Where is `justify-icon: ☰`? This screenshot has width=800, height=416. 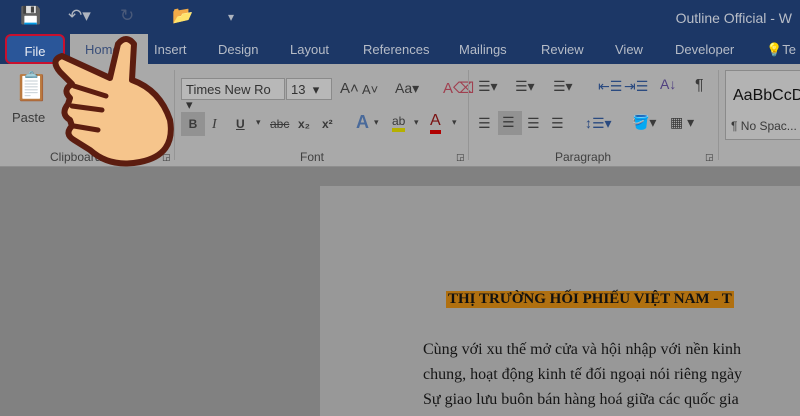 justify-icon: ☰ is located at coordinates (557, 123).